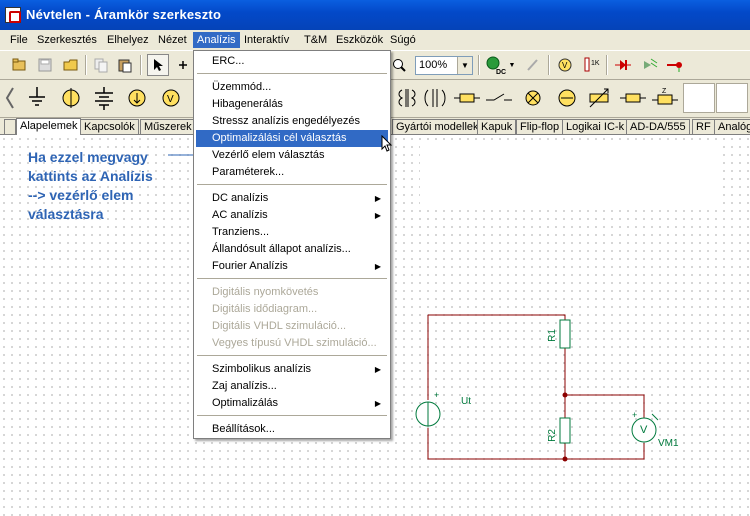 Image resolution: width=750 pixels, height=516 pixels. What do you see at coordinates (265, 292) in the screenshot?
I see `menu-item-digitalis-nyomkovetes: Digitális nyomkövetés` at bounding box center [265, 292].